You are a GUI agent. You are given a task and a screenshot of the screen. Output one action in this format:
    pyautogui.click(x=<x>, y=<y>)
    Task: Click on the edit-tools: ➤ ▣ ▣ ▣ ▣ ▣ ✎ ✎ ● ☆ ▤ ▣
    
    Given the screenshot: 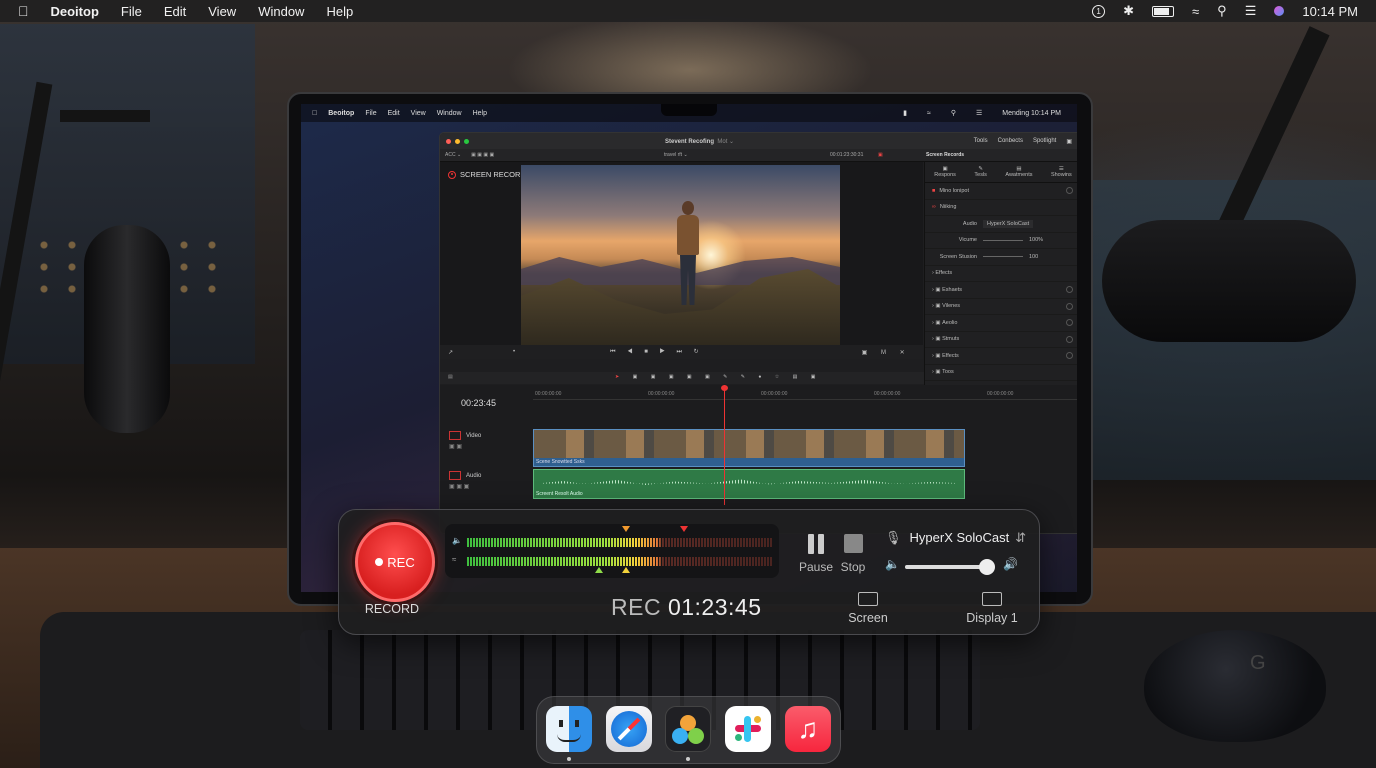 What is the action you would take?
    pyautogui.click(x=718, y=377)
    